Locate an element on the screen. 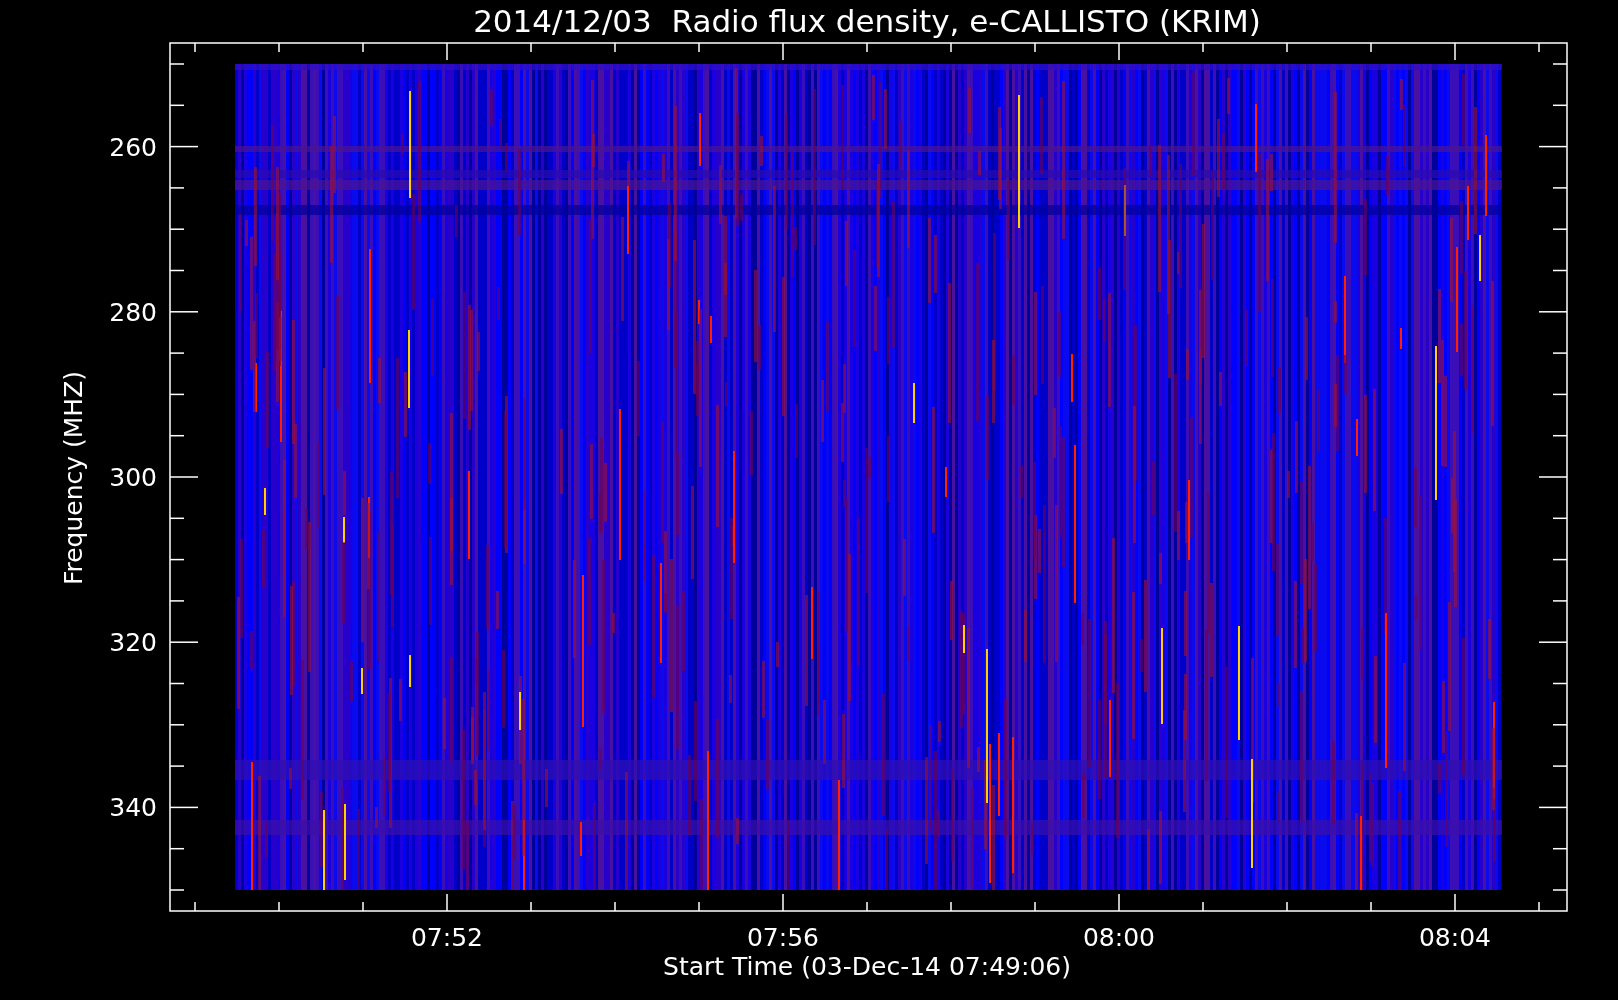 The height and width of the screenshot is (1000, 1618). x-tick-label: 08:04 is located at coordinates (1455, 937).